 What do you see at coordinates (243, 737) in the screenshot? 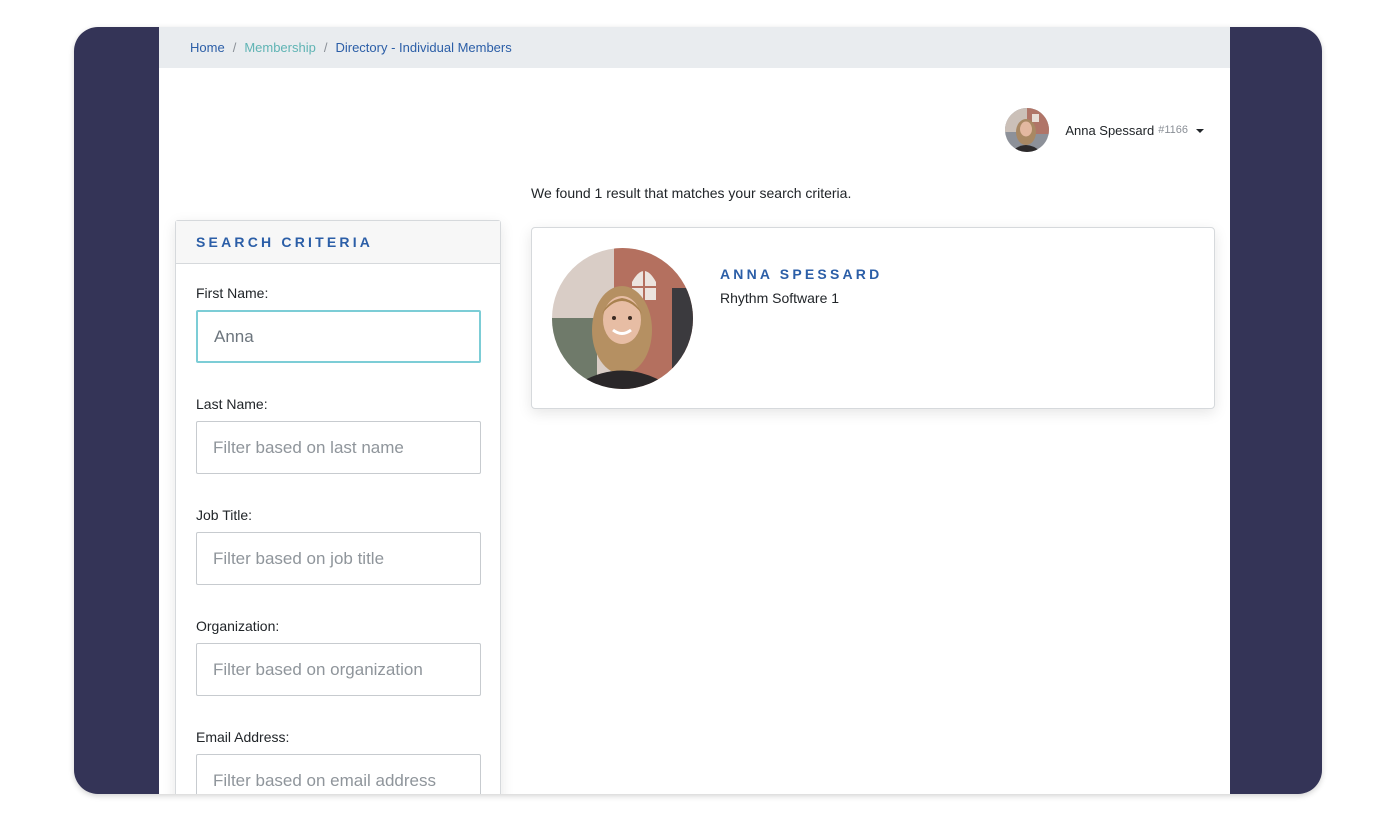
I see `email-label: Email Address:` at bounding box center [243, 737].